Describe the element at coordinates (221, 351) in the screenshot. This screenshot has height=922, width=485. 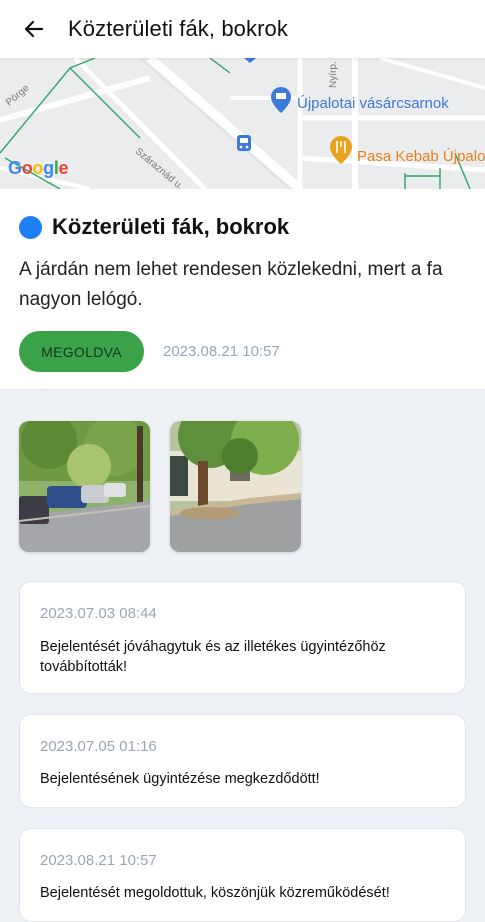
I see `report-date: 2023.08.21 10:57` at that location.